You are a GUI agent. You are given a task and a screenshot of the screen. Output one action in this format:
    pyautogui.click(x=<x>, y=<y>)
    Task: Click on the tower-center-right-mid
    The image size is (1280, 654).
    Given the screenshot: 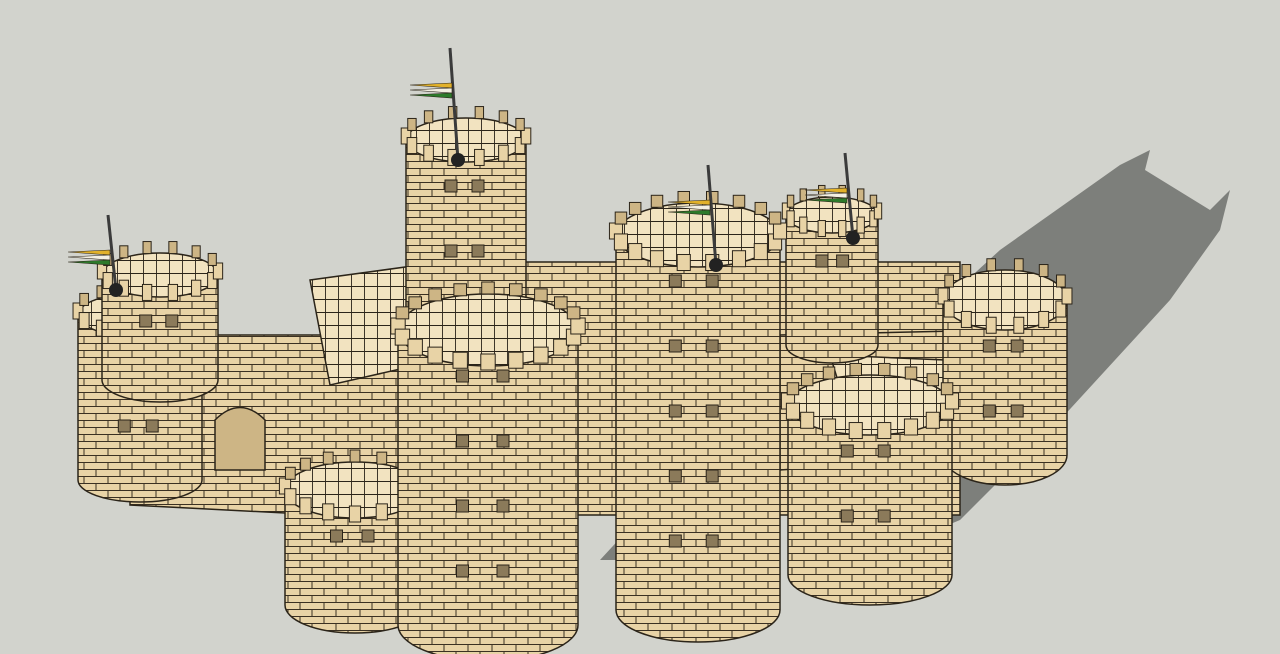 What is the action you would take?
    pyautogui.click(x=698, y=416)
    